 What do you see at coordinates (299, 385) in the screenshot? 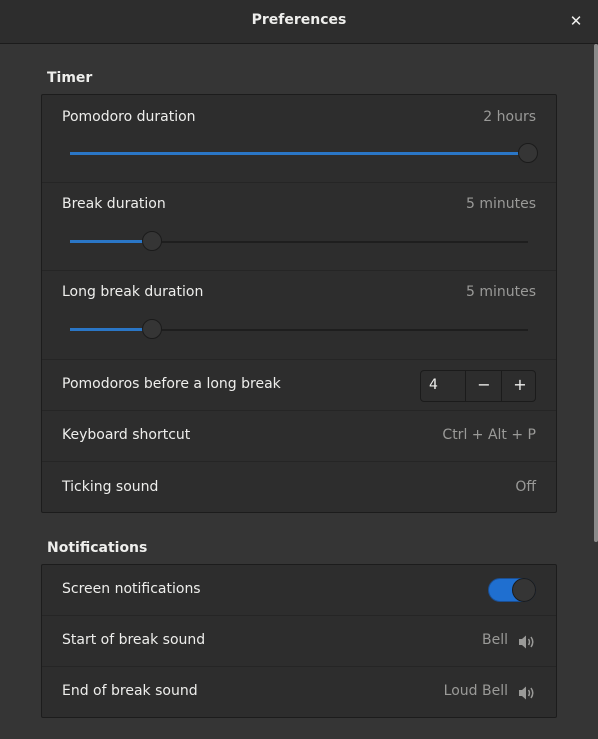
I see `pomodoros-before-long-break-row: Pomodoros before a long break 4 − +` at bounding box center [299, 385].